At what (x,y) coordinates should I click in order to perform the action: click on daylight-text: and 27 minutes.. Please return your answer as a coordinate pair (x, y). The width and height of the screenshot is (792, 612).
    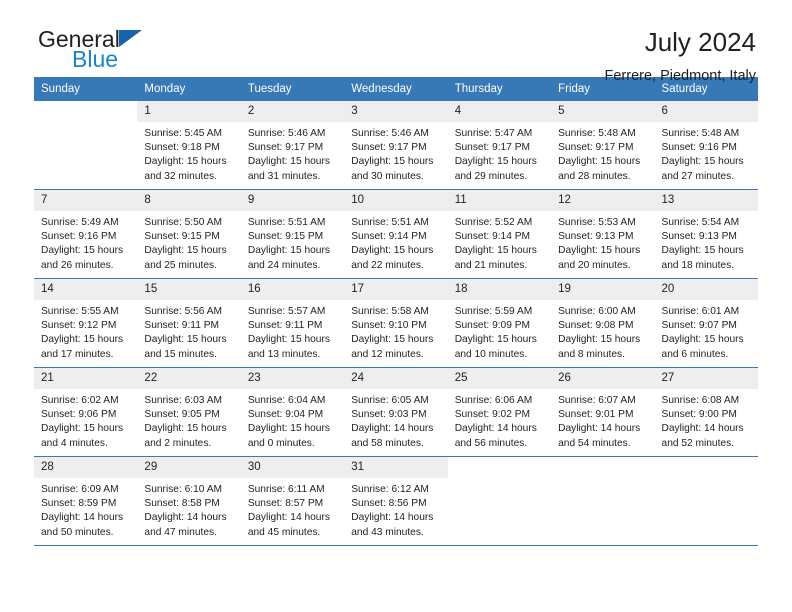
    Looking at the image, I should click on (698, 176).